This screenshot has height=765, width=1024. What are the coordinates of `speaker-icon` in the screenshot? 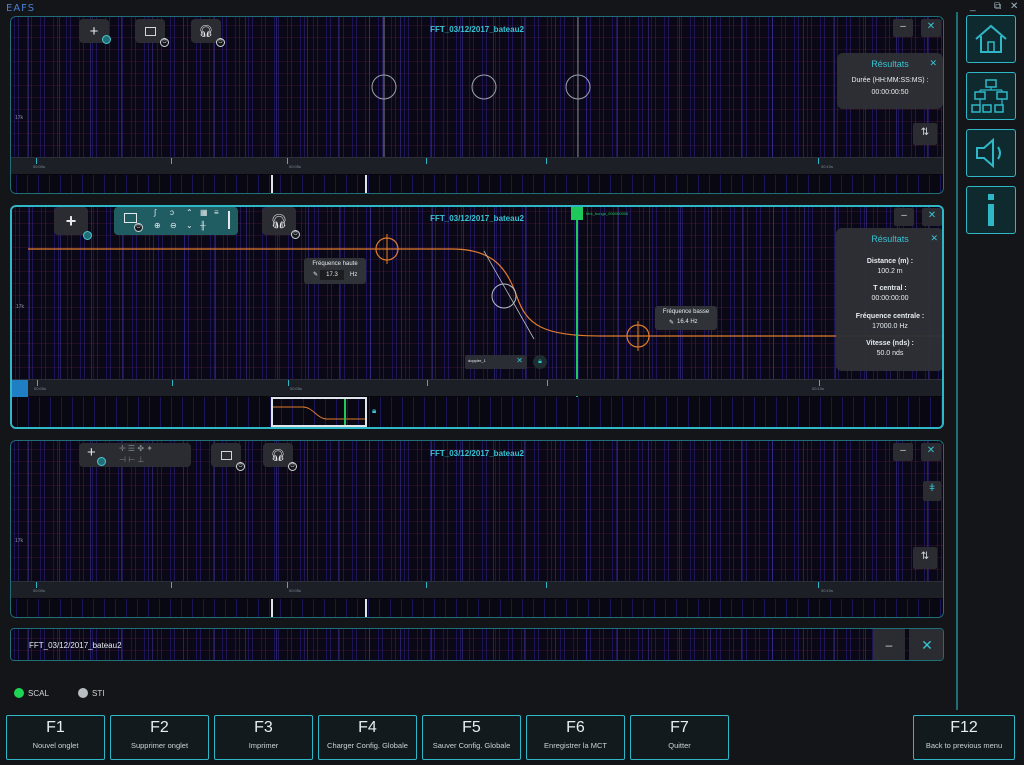 It's located at (988, 153).